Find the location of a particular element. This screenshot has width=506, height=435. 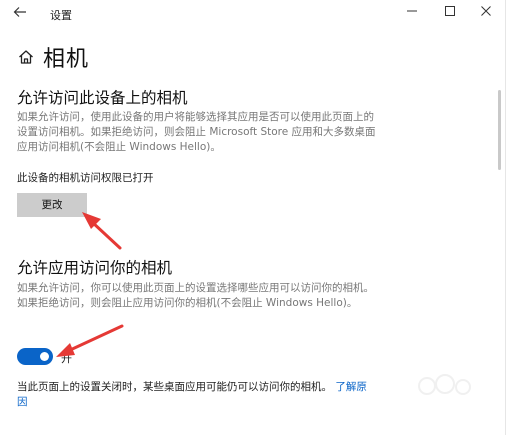

scrollbar-thumb is located at coordinates (499, 130).